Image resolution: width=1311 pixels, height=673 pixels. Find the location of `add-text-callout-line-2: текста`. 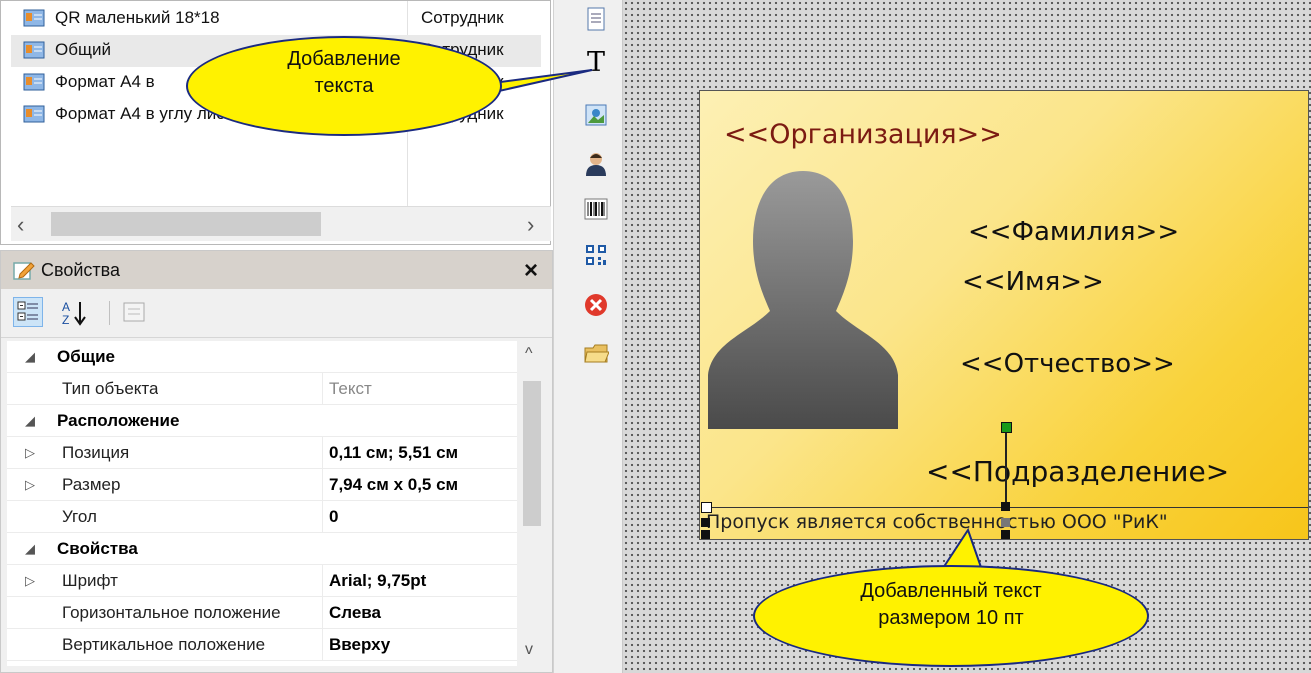

add-text-callout-line-2: текста is located at coordinates (344, 86).